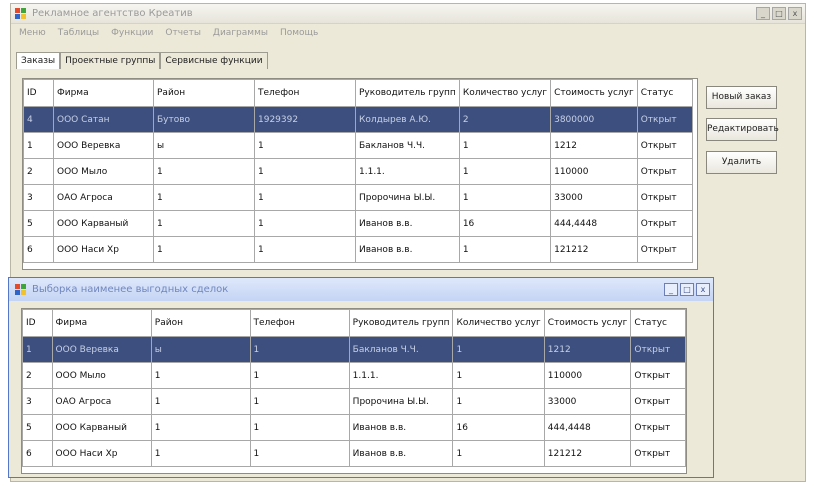  I want to click on table-cell: Пророчина Ы.Ы., so click(401, 401).